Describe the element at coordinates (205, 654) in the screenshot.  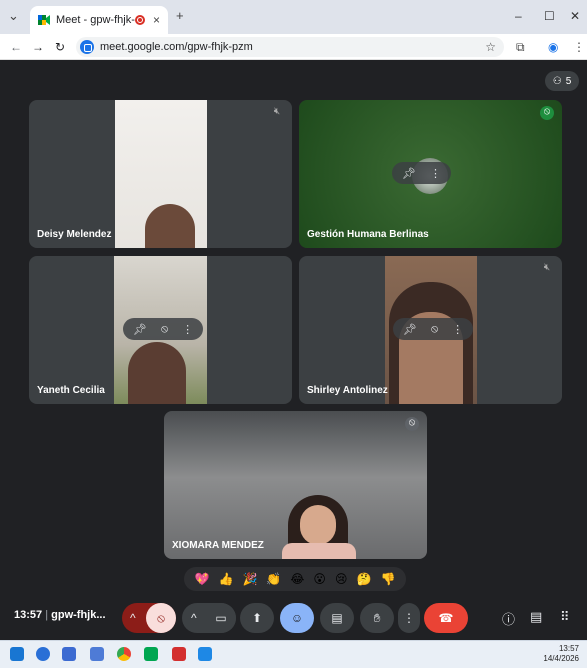
I see `app-icon-blue` at that location.